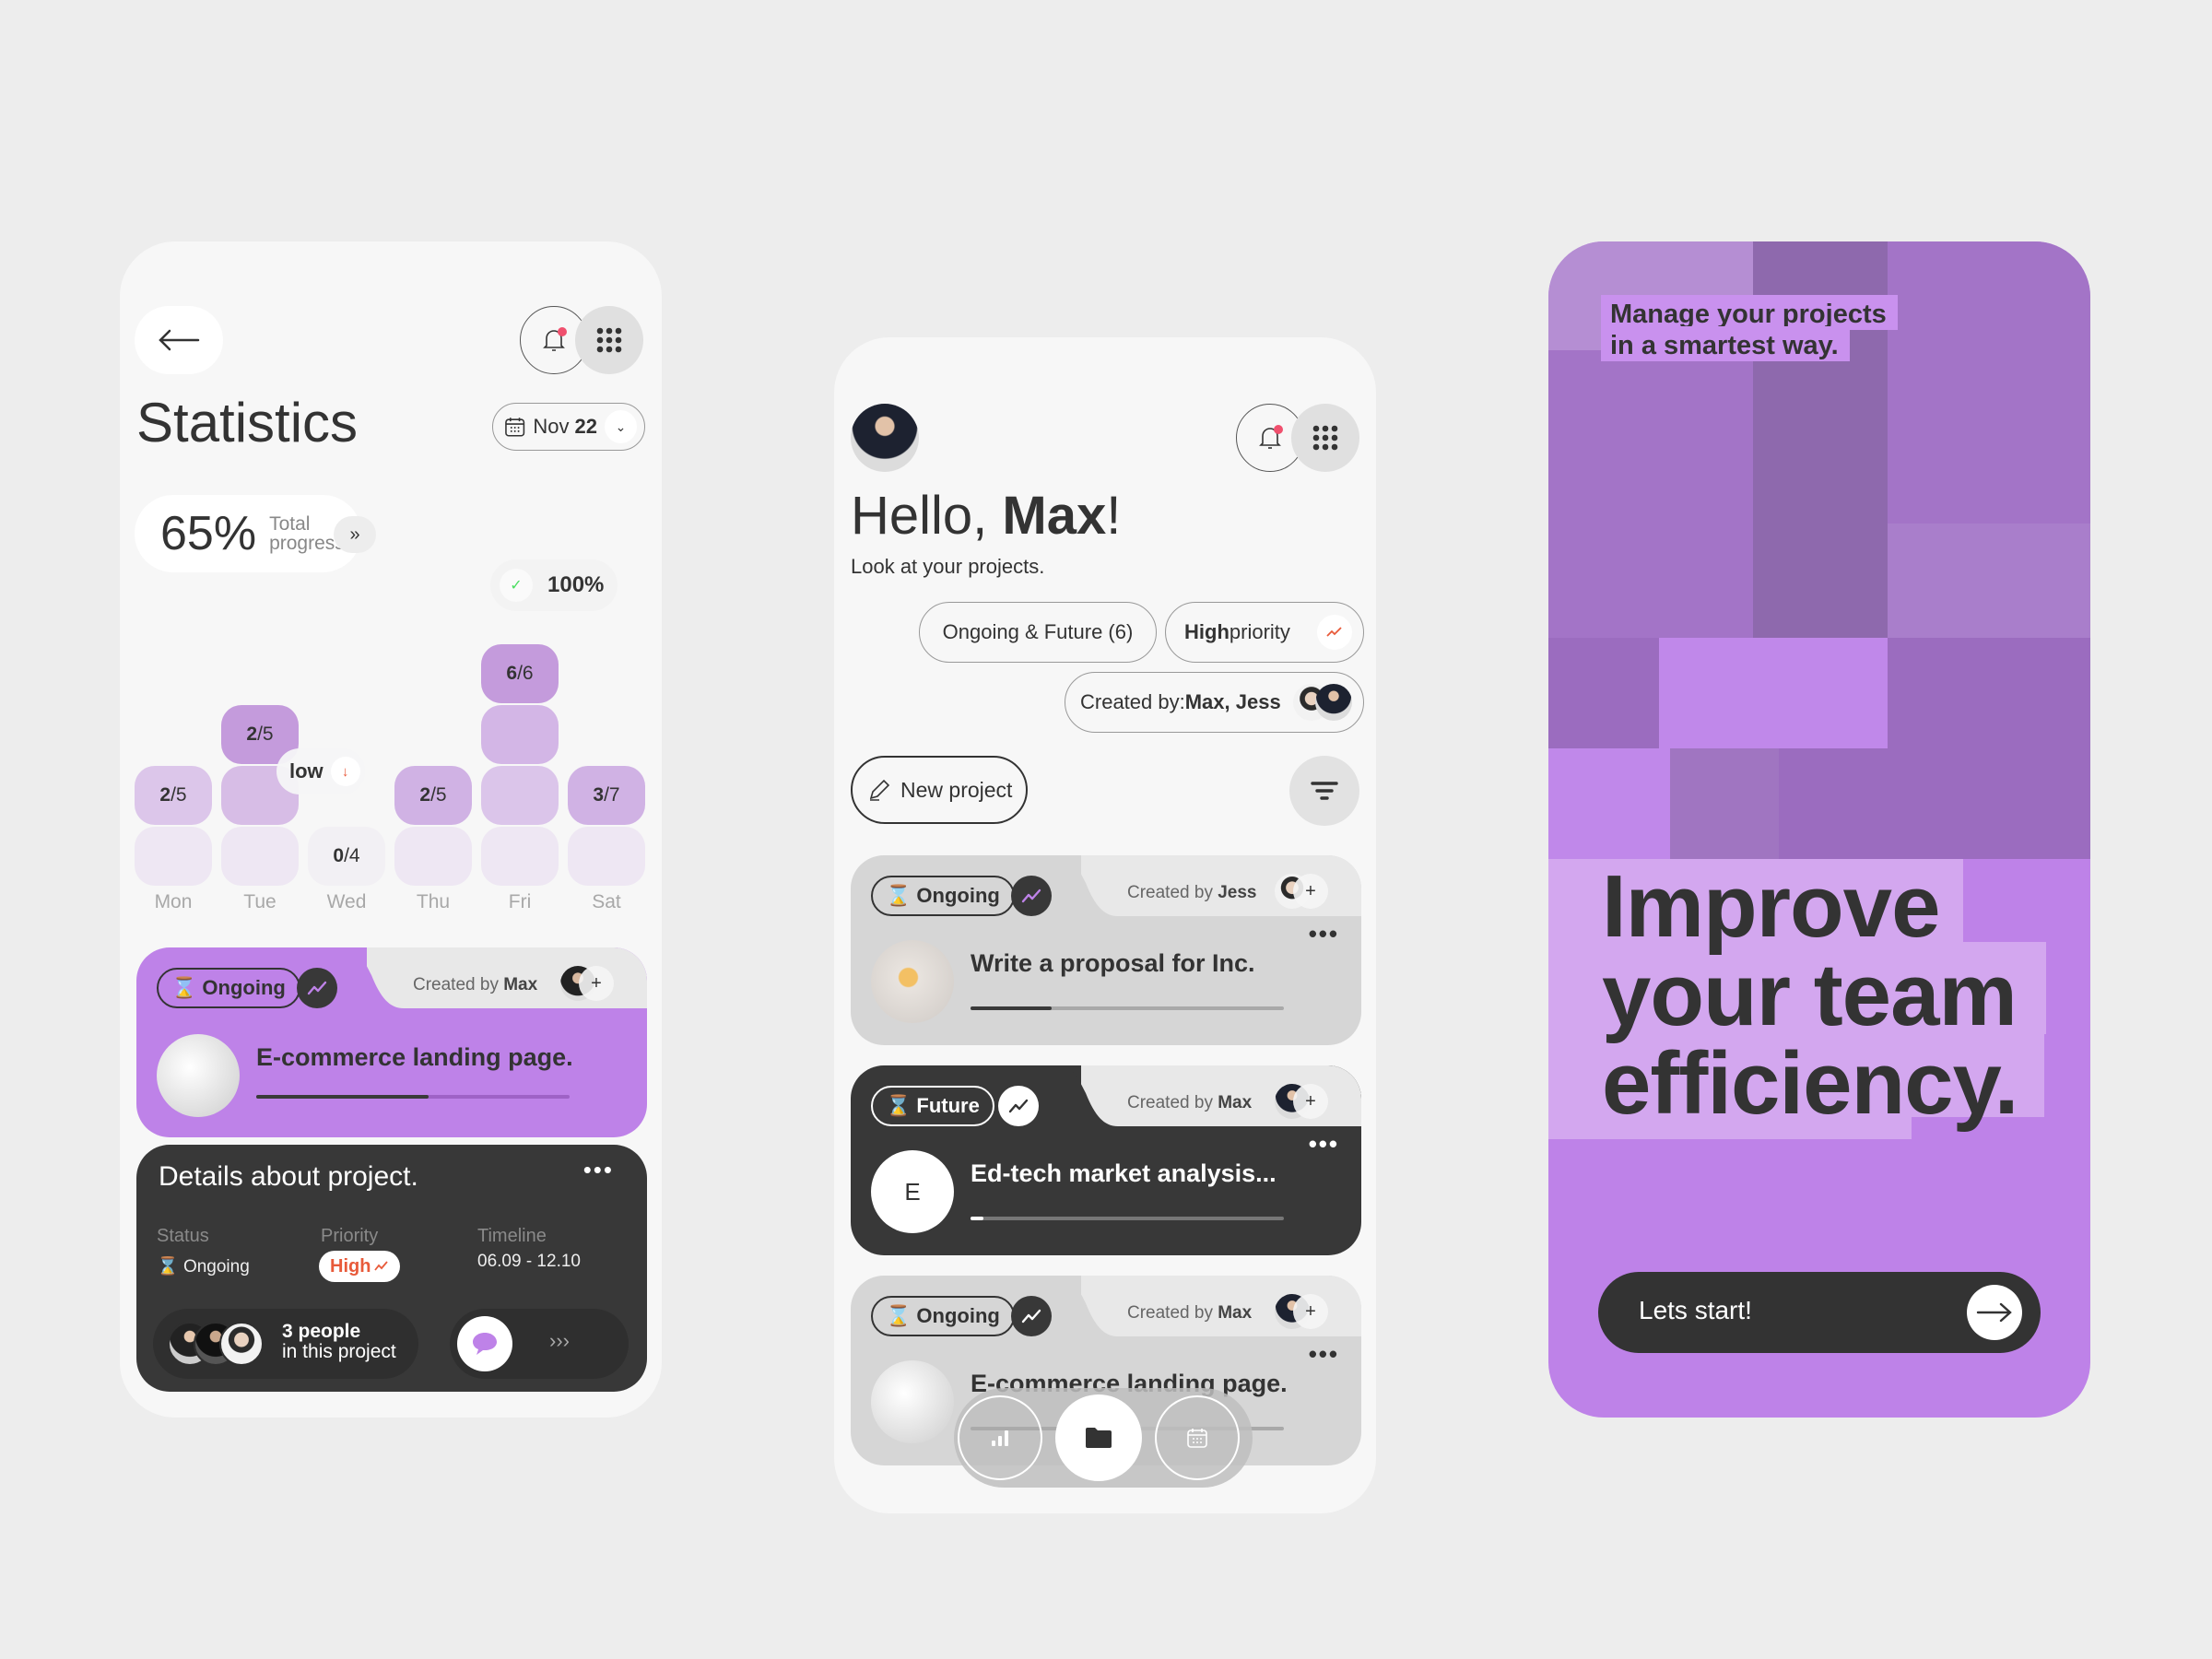 The height and width of the screenshot is (1659, 2212). Describe the element at coordinates (559, 1341) in the screenshot. I see `more-arrows-button: ›››` at that location.